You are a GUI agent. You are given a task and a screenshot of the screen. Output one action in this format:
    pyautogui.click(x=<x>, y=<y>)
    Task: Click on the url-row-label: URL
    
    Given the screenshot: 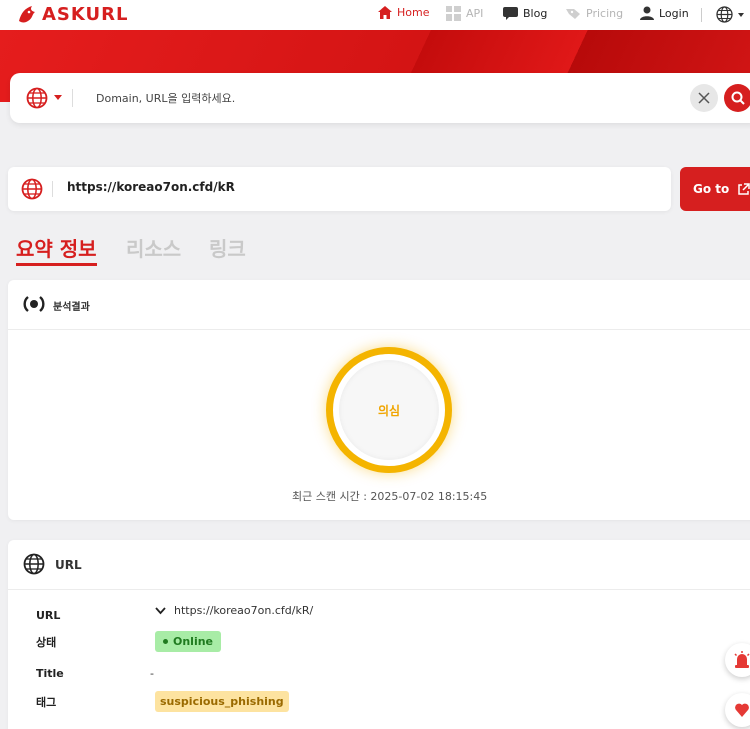 What is the action you would take?
    pyautogui.click(x=48, y=615)
    